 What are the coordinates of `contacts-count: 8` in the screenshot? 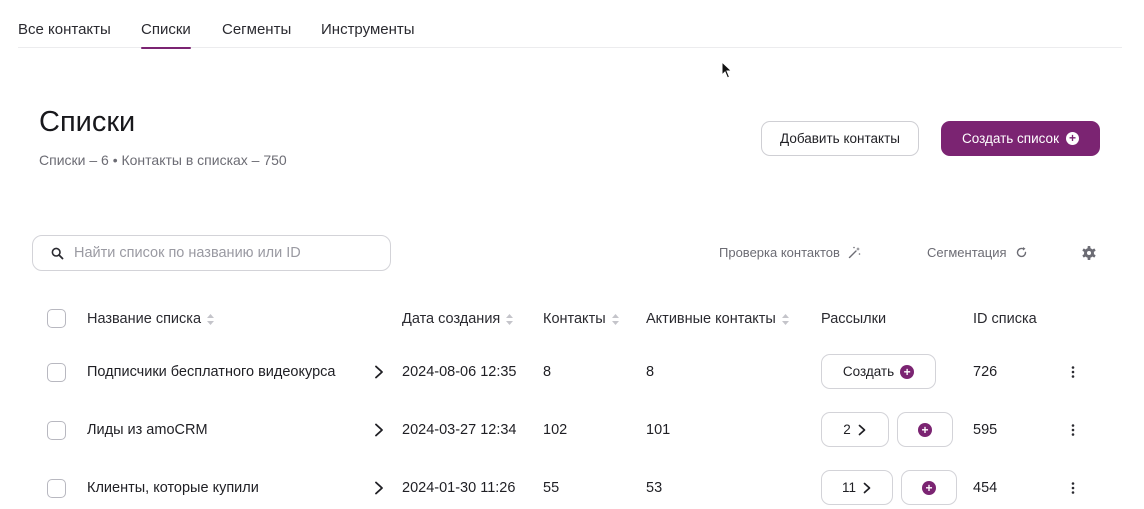 It's located at (547, 372).